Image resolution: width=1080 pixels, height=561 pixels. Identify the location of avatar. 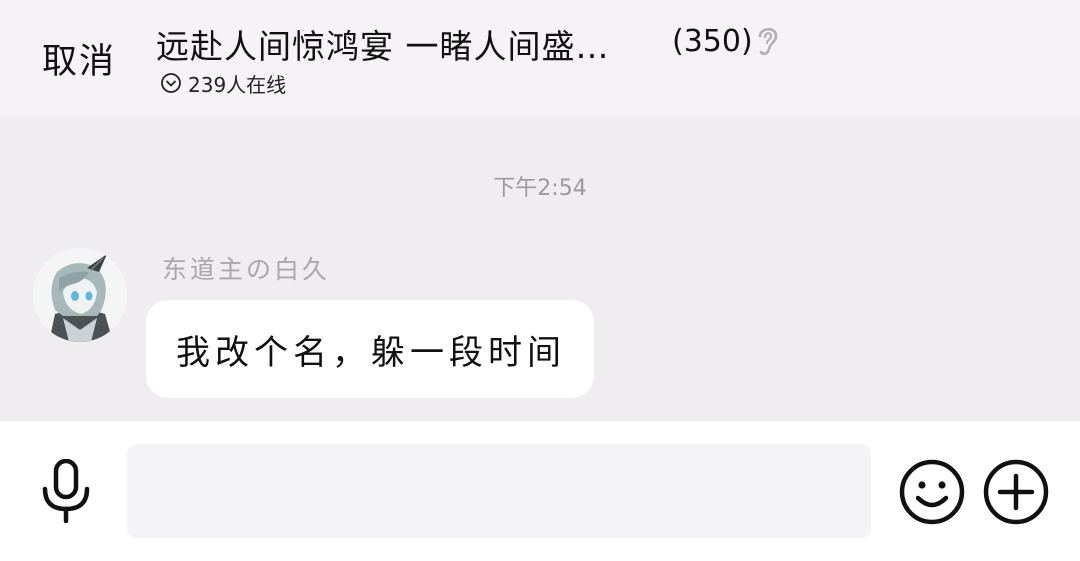
(80, 295).